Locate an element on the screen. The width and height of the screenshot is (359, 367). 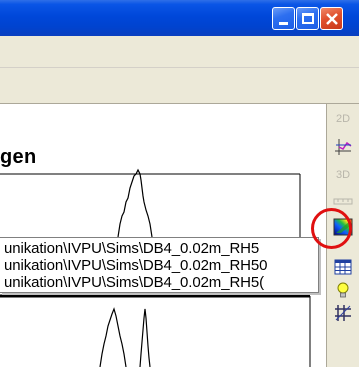
ruler-icon is located at coordinates (343, 201).